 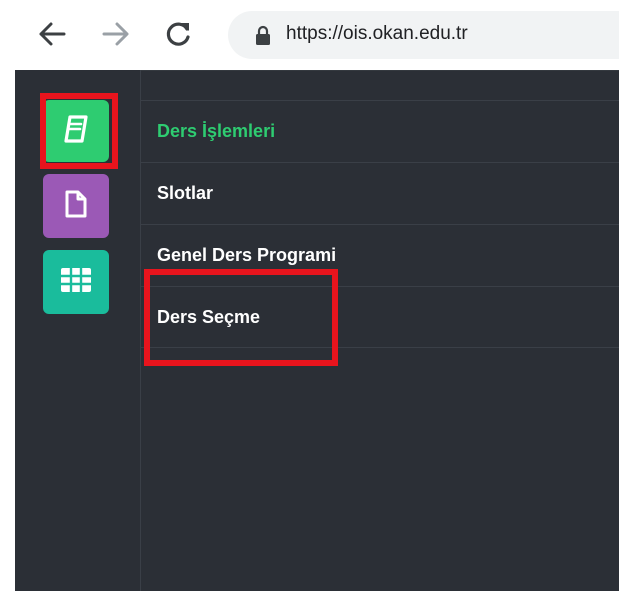 I want to click on file-icon, so click(x=76, y=206).